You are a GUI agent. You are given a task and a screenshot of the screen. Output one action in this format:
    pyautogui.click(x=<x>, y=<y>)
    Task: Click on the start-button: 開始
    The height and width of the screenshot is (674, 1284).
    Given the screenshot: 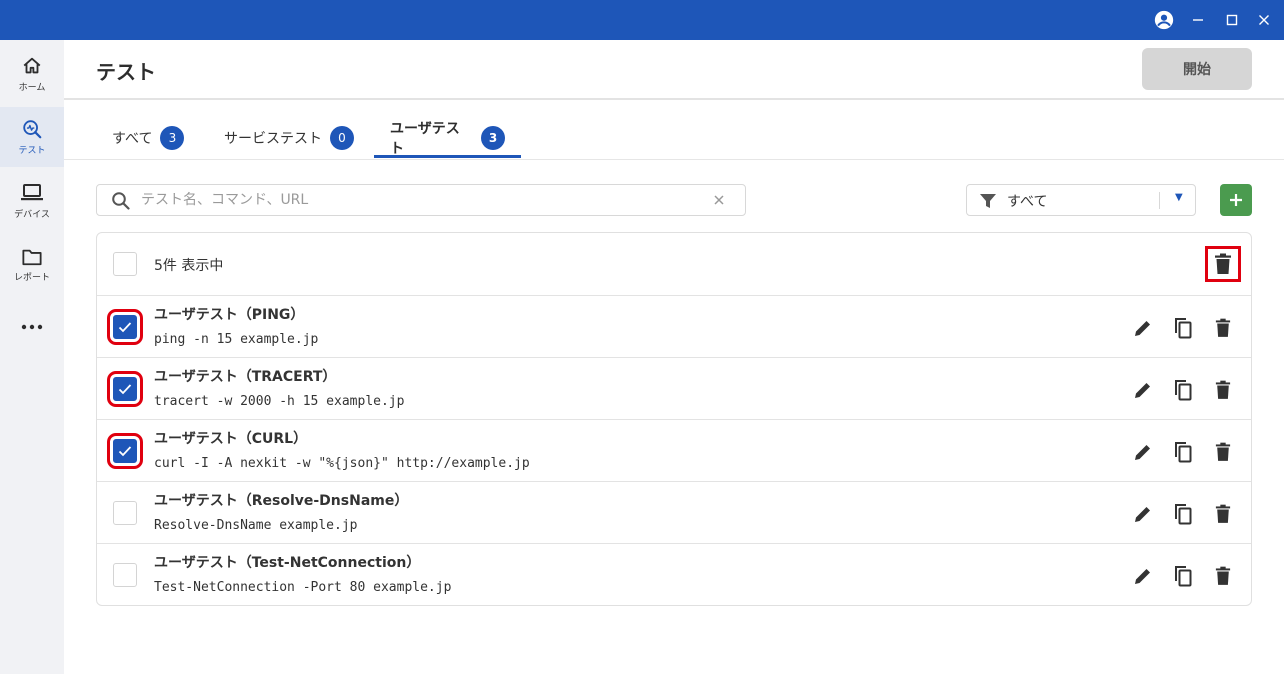 What is the action you would take?
    pyautogui.click(x=1197, y=69)
    